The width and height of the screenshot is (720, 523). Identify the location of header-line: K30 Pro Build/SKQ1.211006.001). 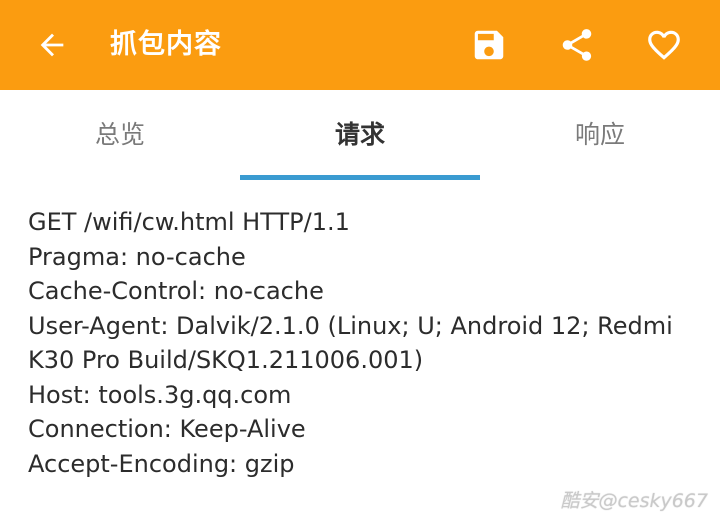
(226, 360).